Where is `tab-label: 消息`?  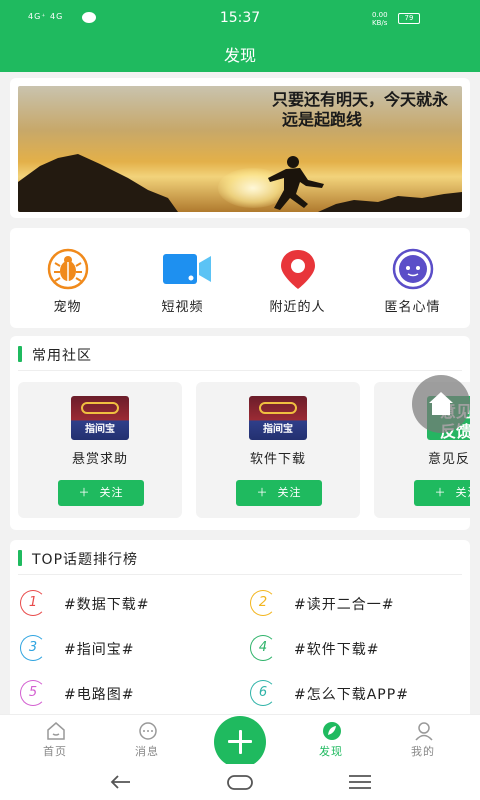
tab-label: 消息 is located at coordinates (147, 751).